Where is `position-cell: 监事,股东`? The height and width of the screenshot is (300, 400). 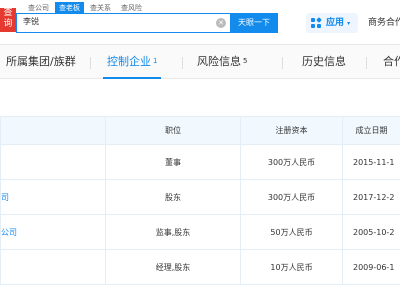
position-cell: 监事,股东 is located at coordinates (173, 232).